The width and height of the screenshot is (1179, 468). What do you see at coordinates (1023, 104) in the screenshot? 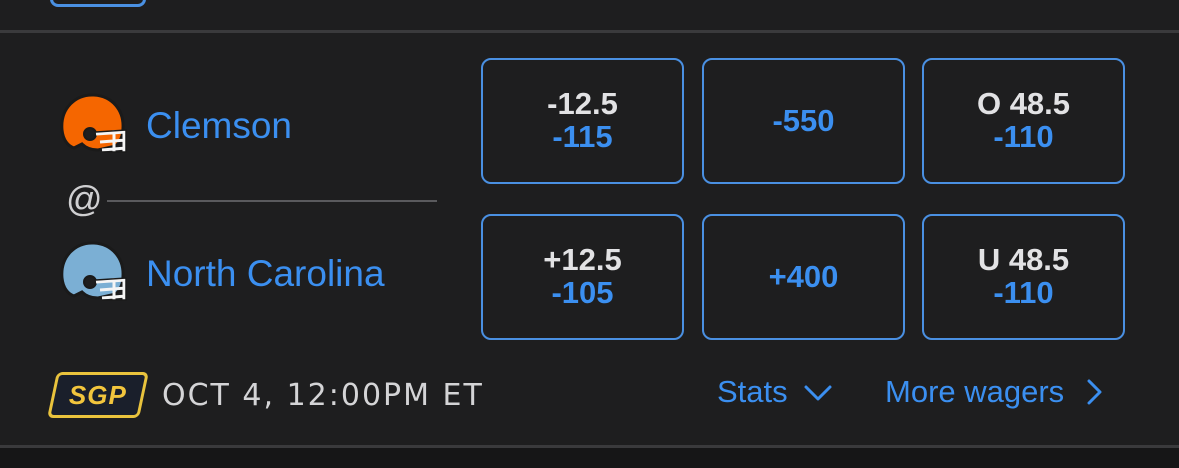
I see `over-total-line: O 48.5` at bounding box center [1023, 104].